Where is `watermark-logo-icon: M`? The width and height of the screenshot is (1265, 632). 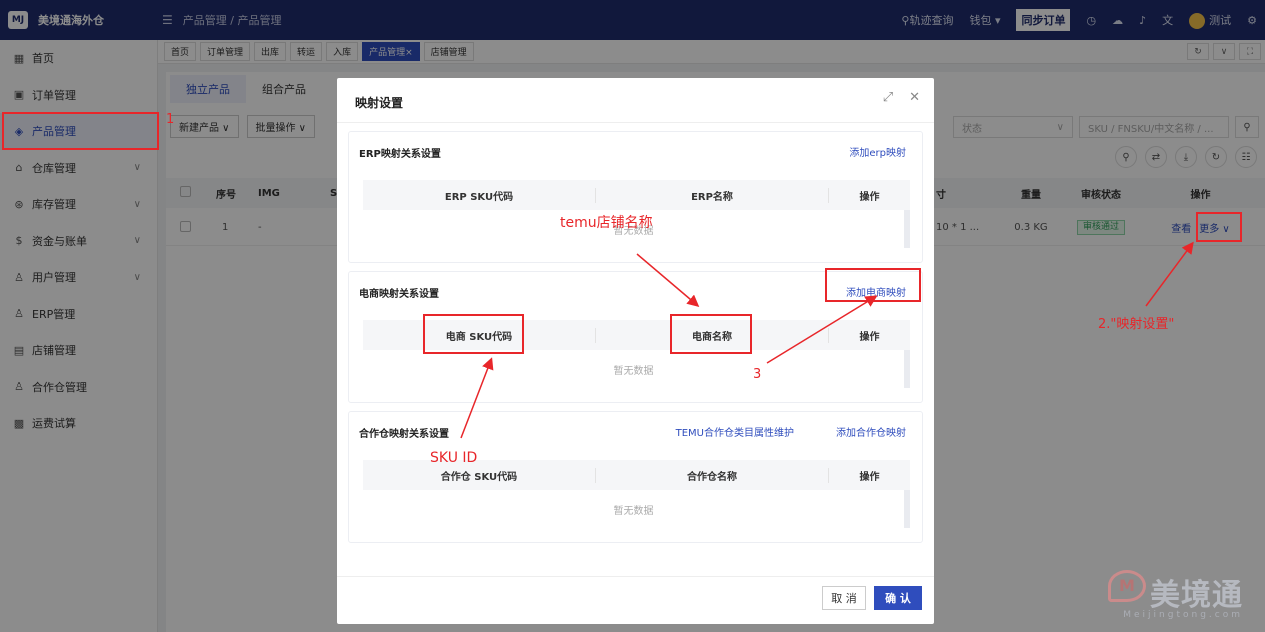
watermark-logo-icon: M is located at coordinates (1127, 586).